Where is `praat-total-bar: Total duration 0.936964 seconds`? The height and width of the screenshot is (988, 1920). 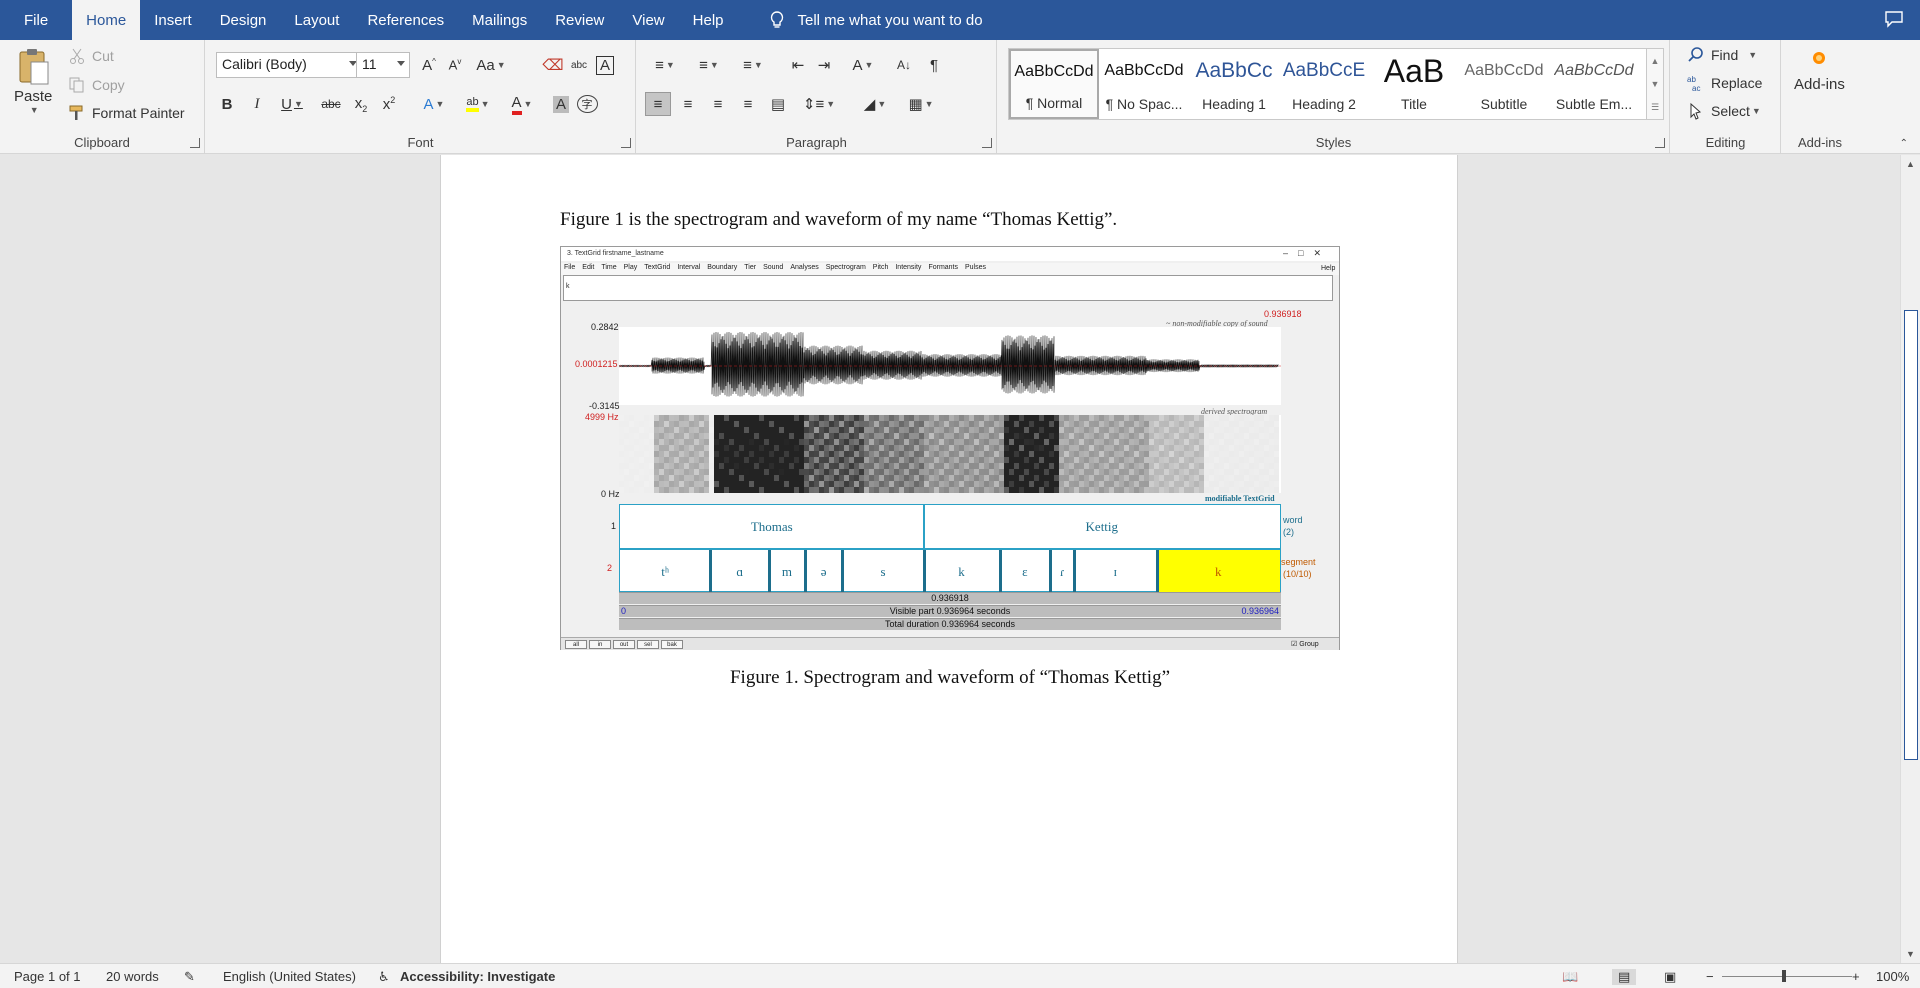 praat-total-bar: Total duration 0.936964 seconds is located at coordinates (950, 624).